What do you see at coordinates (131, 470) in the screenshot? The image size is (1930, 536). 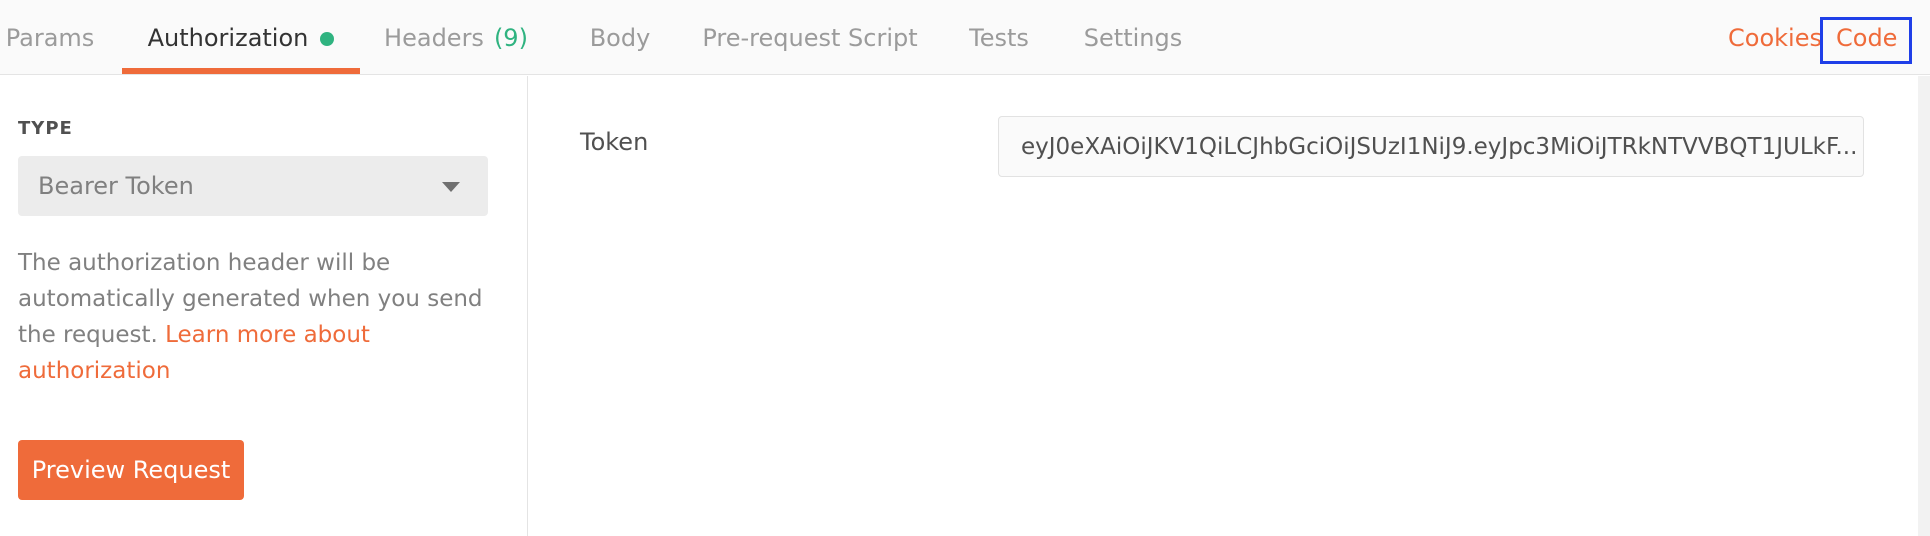 I see `preview-request-button: Preview Request` at bounding box center [131, 470].